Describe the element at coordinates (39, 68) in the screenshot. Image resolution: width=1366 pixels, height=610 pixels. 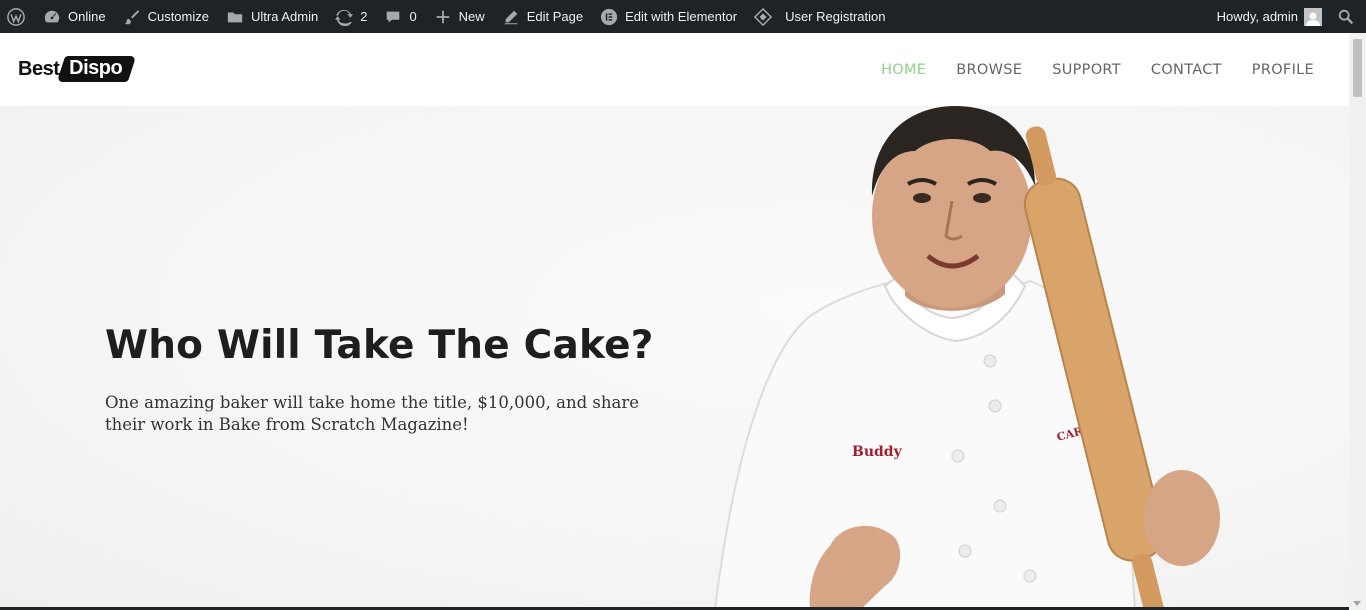
I see `logo-text-best: Best` at that location.